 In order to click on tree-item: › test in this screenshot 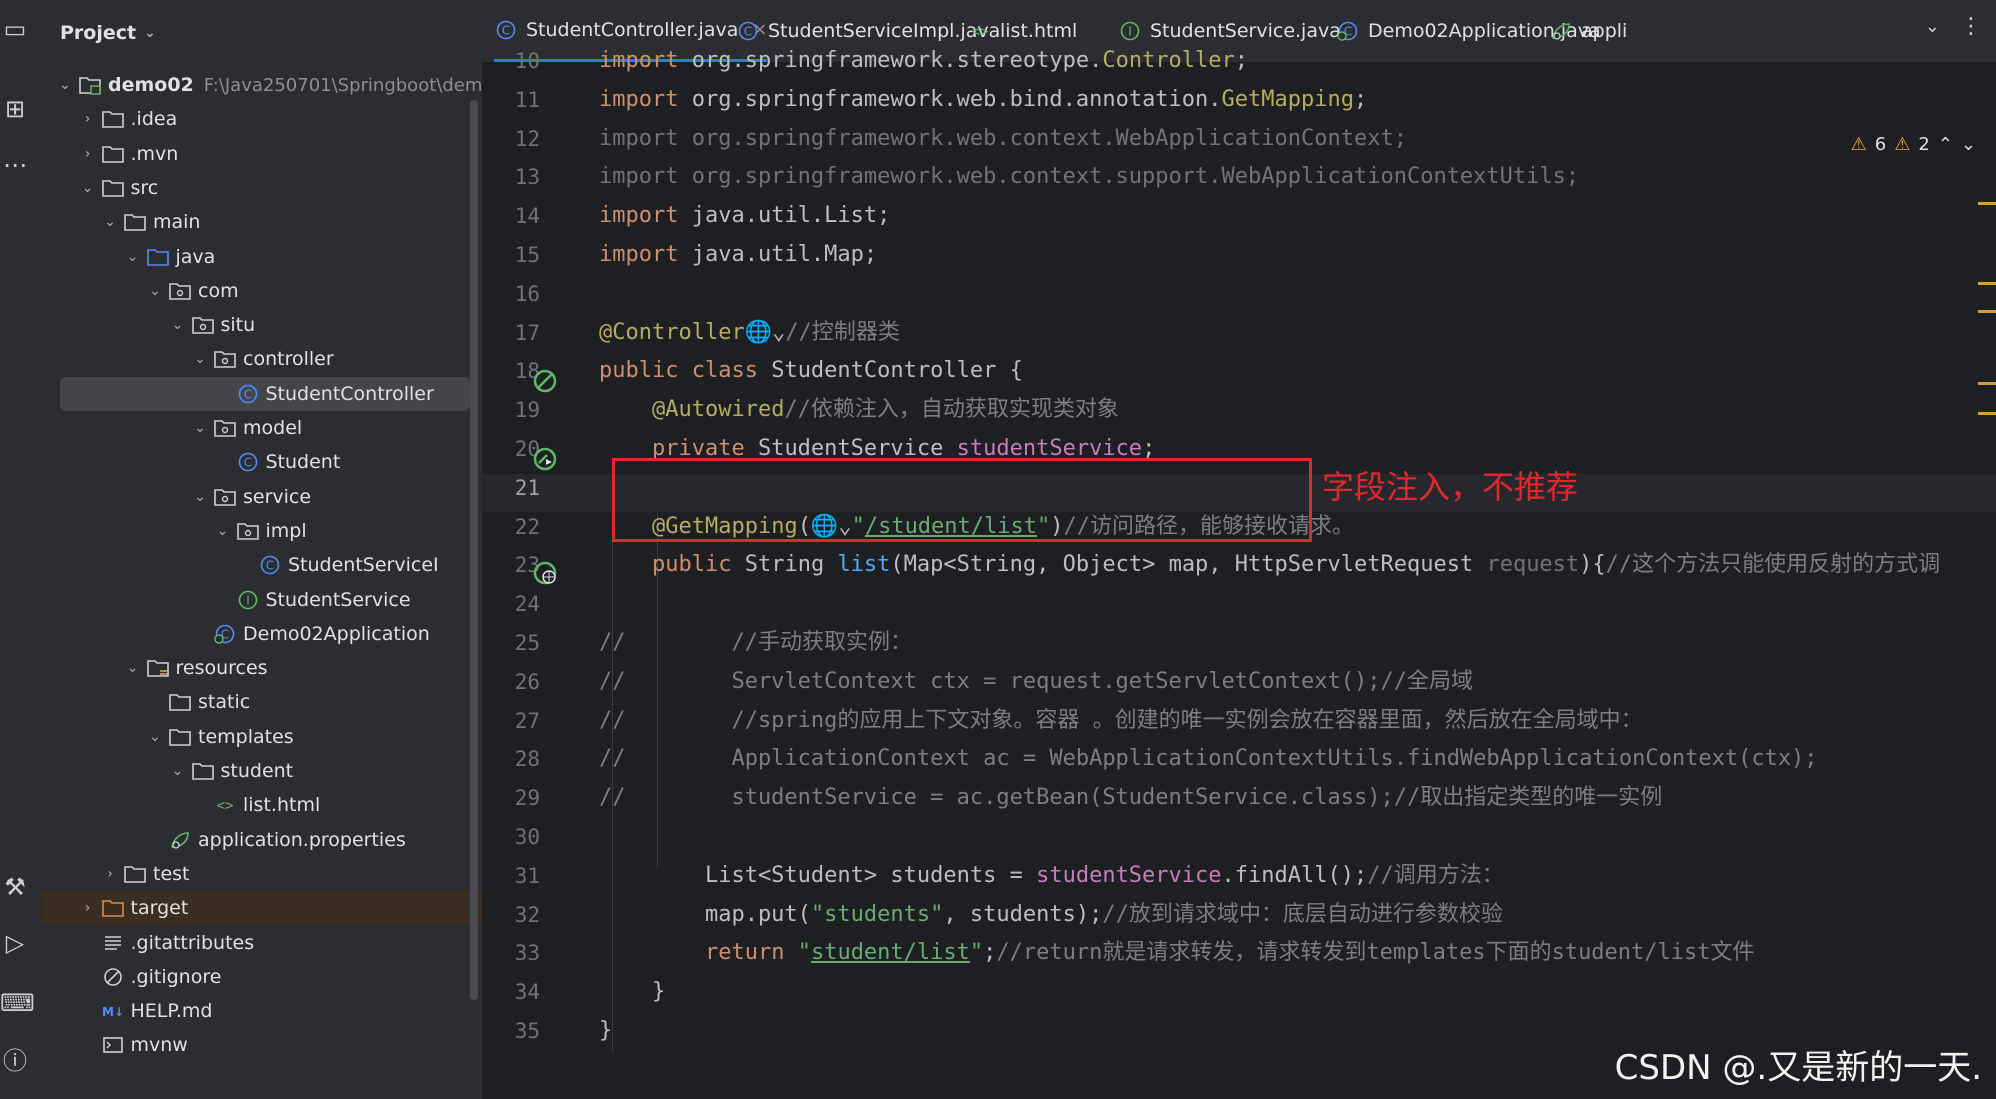, I will do `click(262, 874)`.